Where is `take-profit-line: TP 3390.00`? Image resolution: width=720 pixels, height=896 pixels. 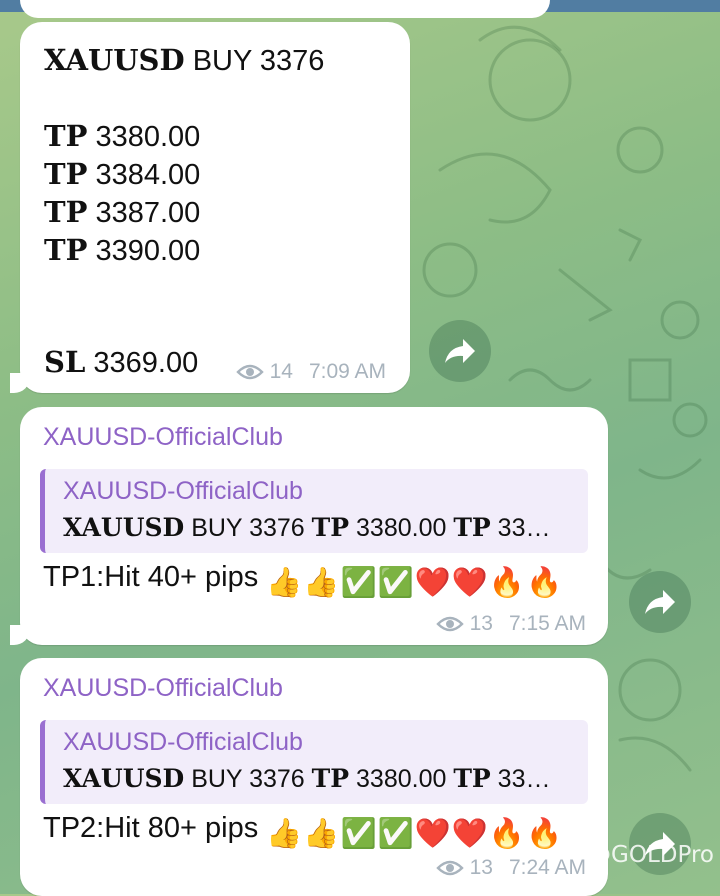 take-profit-line: TP 3390.00 is located at coordinates (122, 250).